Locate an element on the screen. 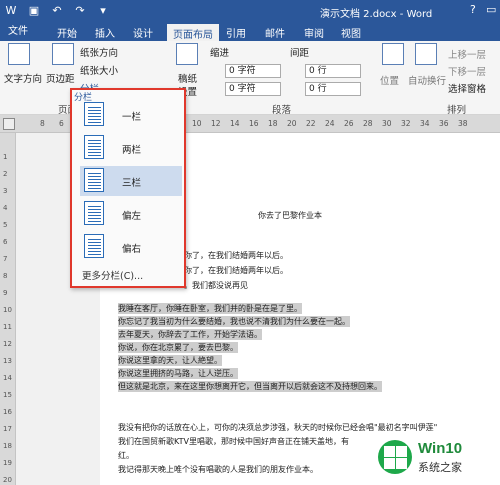 The height and width of the screenshot is (485, 500). redo-icon: ↷ is located at coordinates (80, 11).